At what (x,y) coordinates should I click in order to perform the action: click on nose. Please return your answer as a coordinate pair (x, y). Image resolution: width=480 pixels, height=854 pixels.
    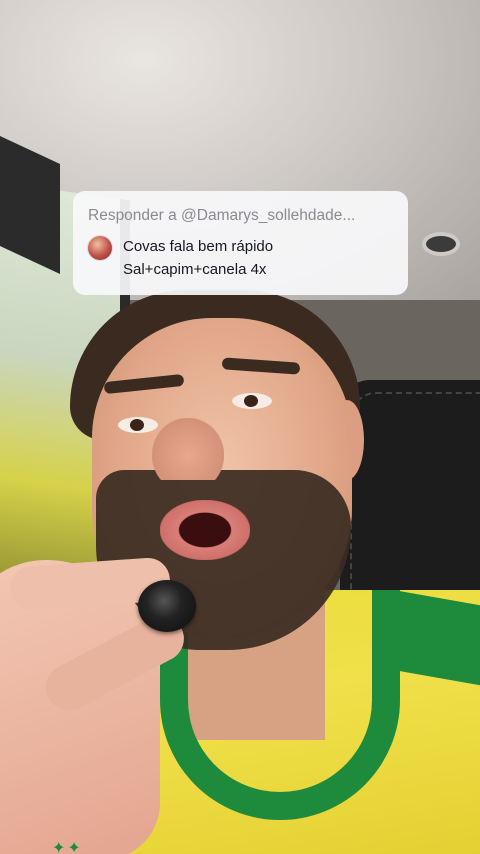
    Looking at the image, I should click on (188, 449).